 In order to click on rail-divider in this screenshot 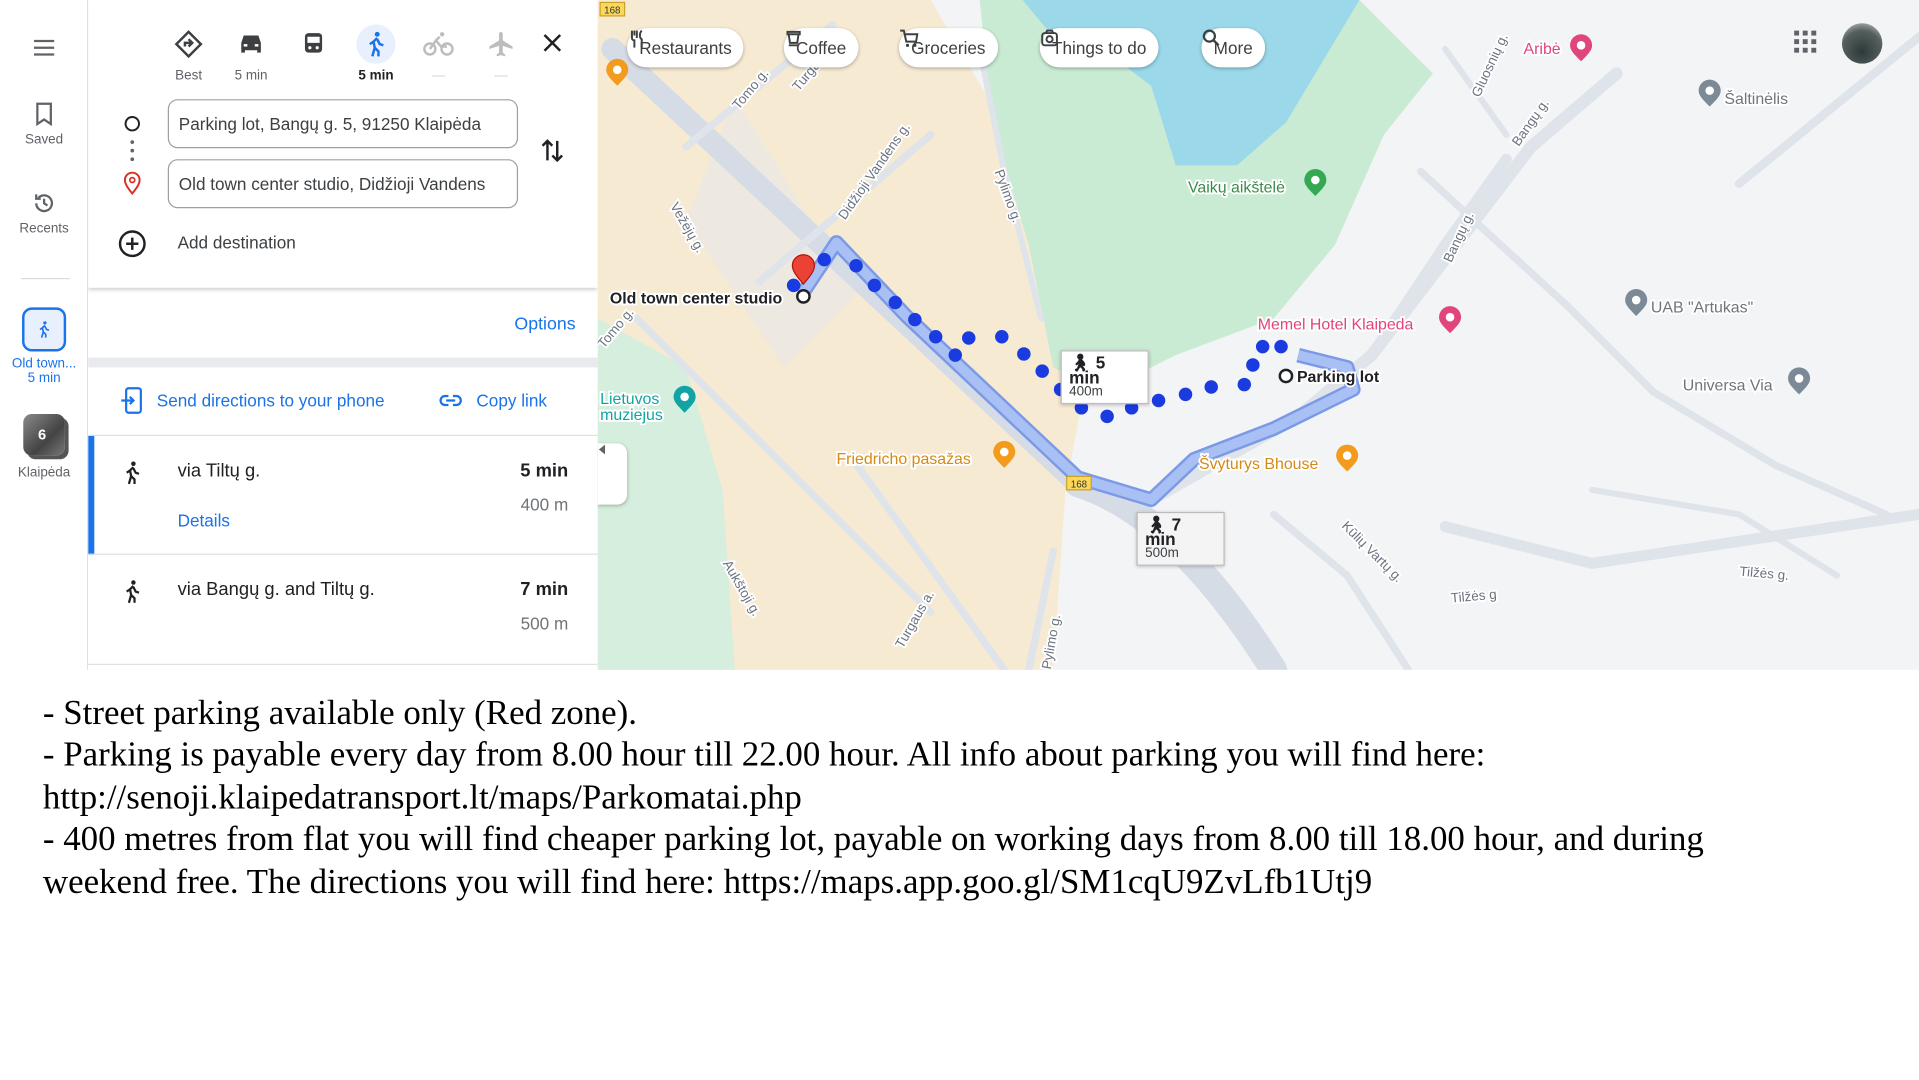, I will do `click(45, 279)`.